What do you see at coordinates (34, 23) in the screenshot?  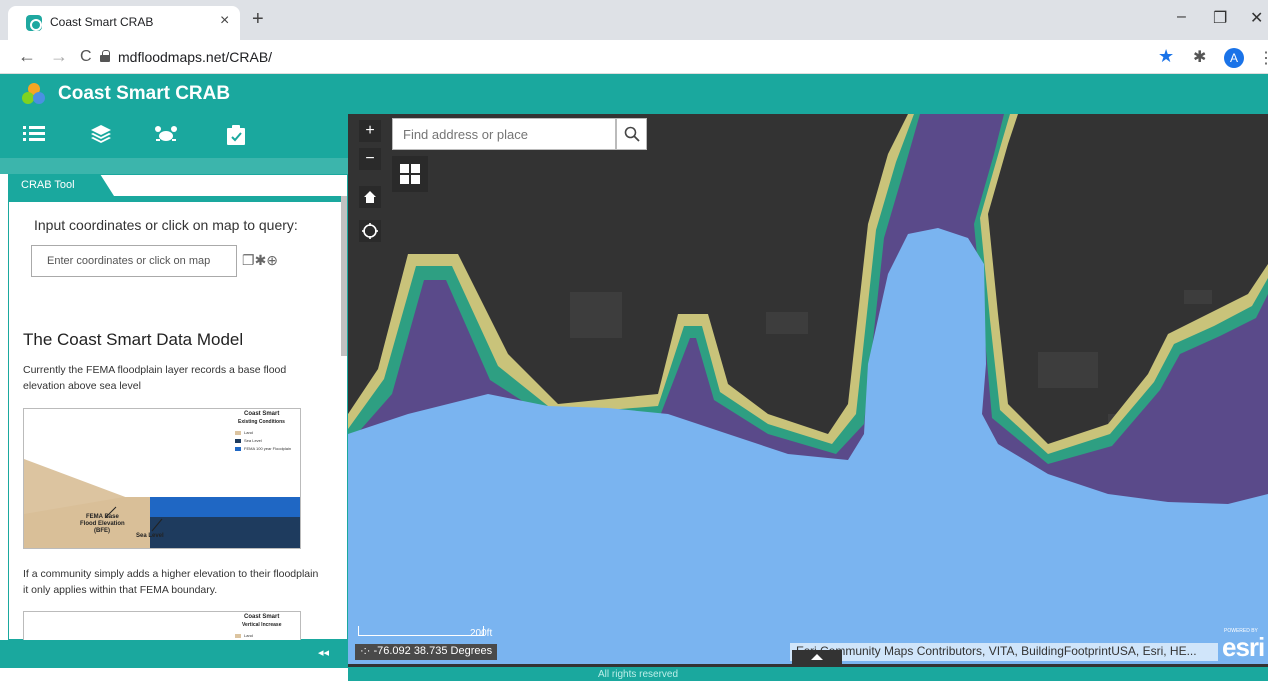 I see `site-favicon-icon` at bounding box center [34, 23].